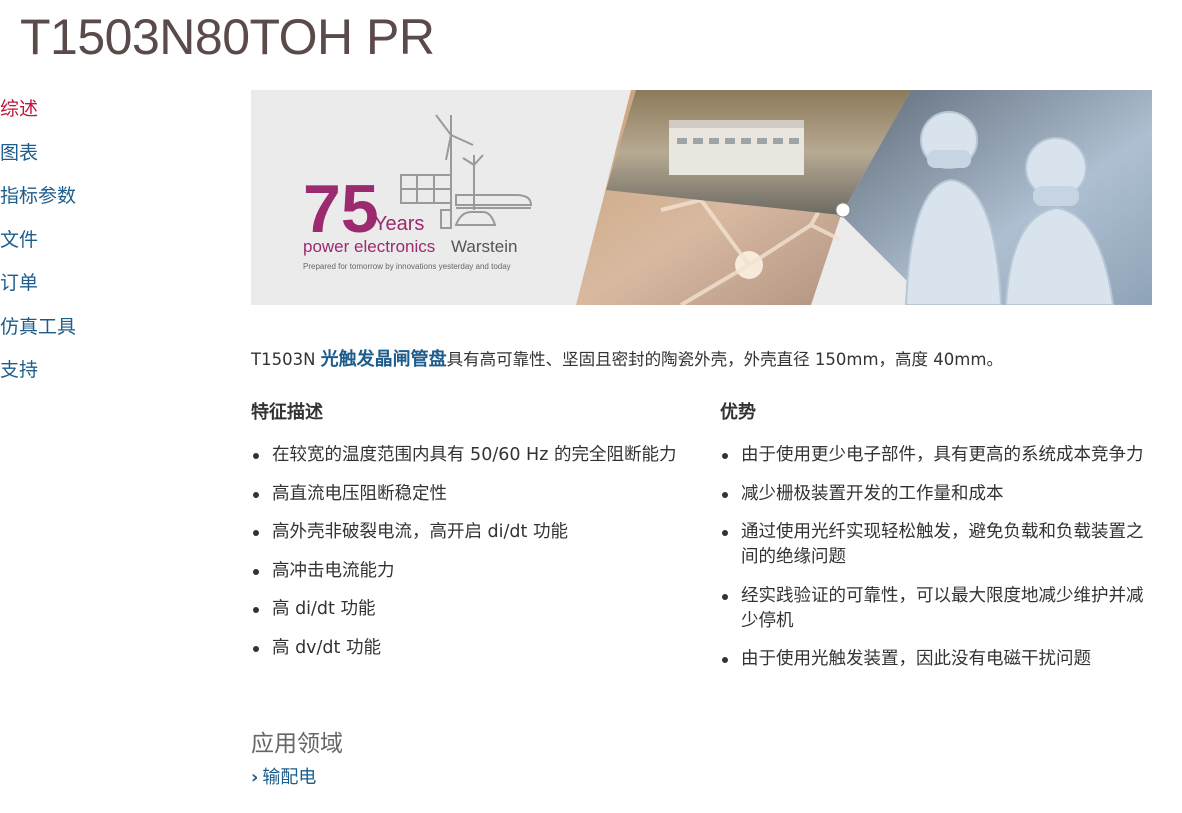 This screenshot has height=813, width=1182. What do you see at coordinates (736, 150) in the screenshot?
I see `factory-building` at bounding box center [736, 150].